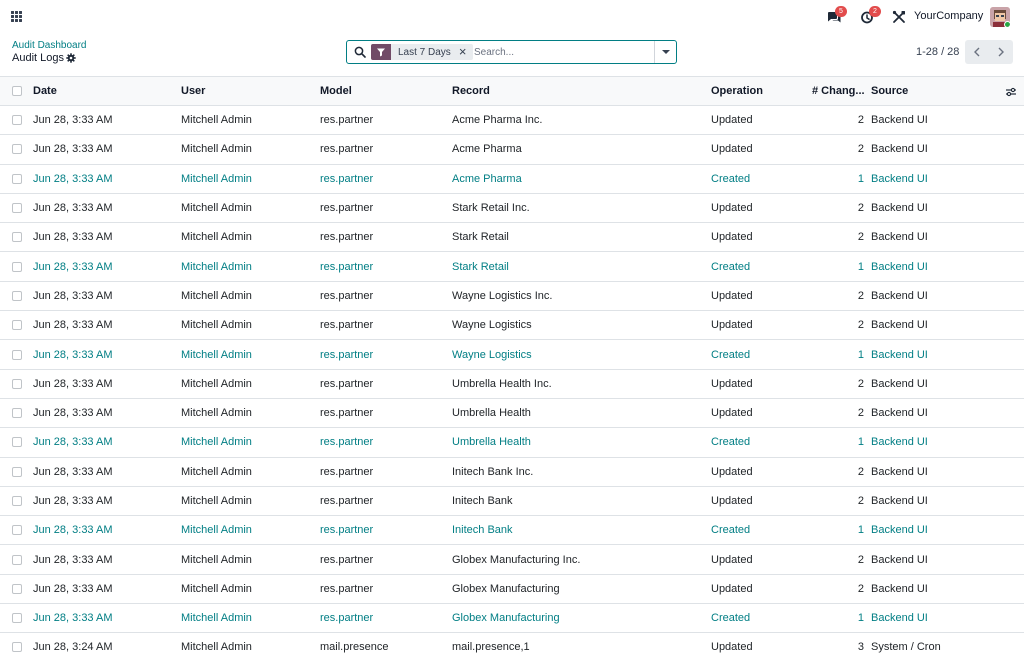 The height and width of the screenshot is (658, 1024). Describe the element at coordinates (493, 471) in the screenshot. I see `cell-record: Initech Bank Inc.` at that location.